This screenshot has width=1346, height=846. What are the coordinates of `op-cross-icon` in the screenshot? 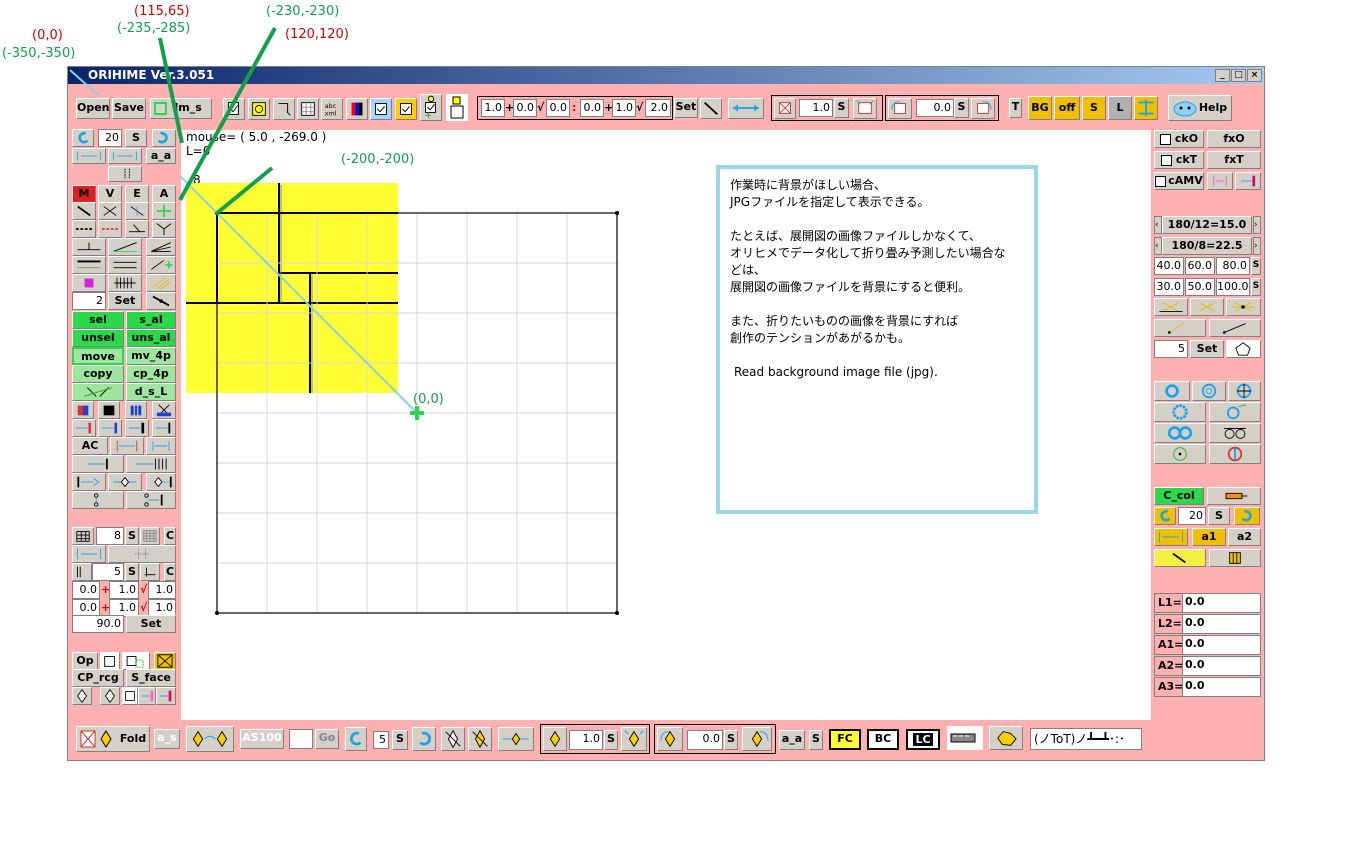 It's located at (165, 661).